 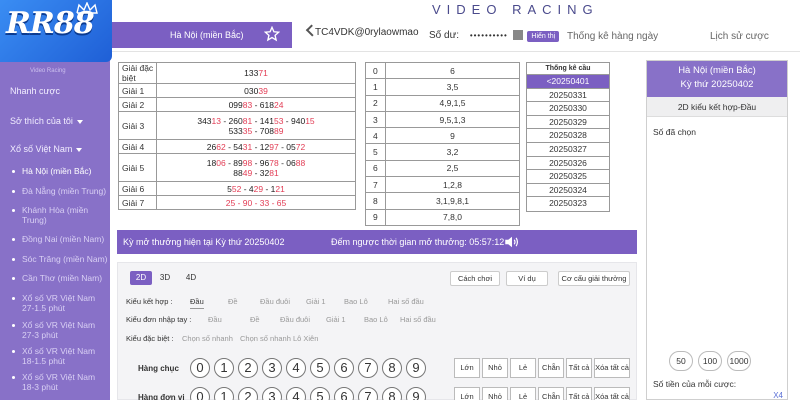 What do you see at coordinates (739, 36) in the screenshot?
I see `nav-bet-history: Lịch sử cược` at bounding box center [739, 36].